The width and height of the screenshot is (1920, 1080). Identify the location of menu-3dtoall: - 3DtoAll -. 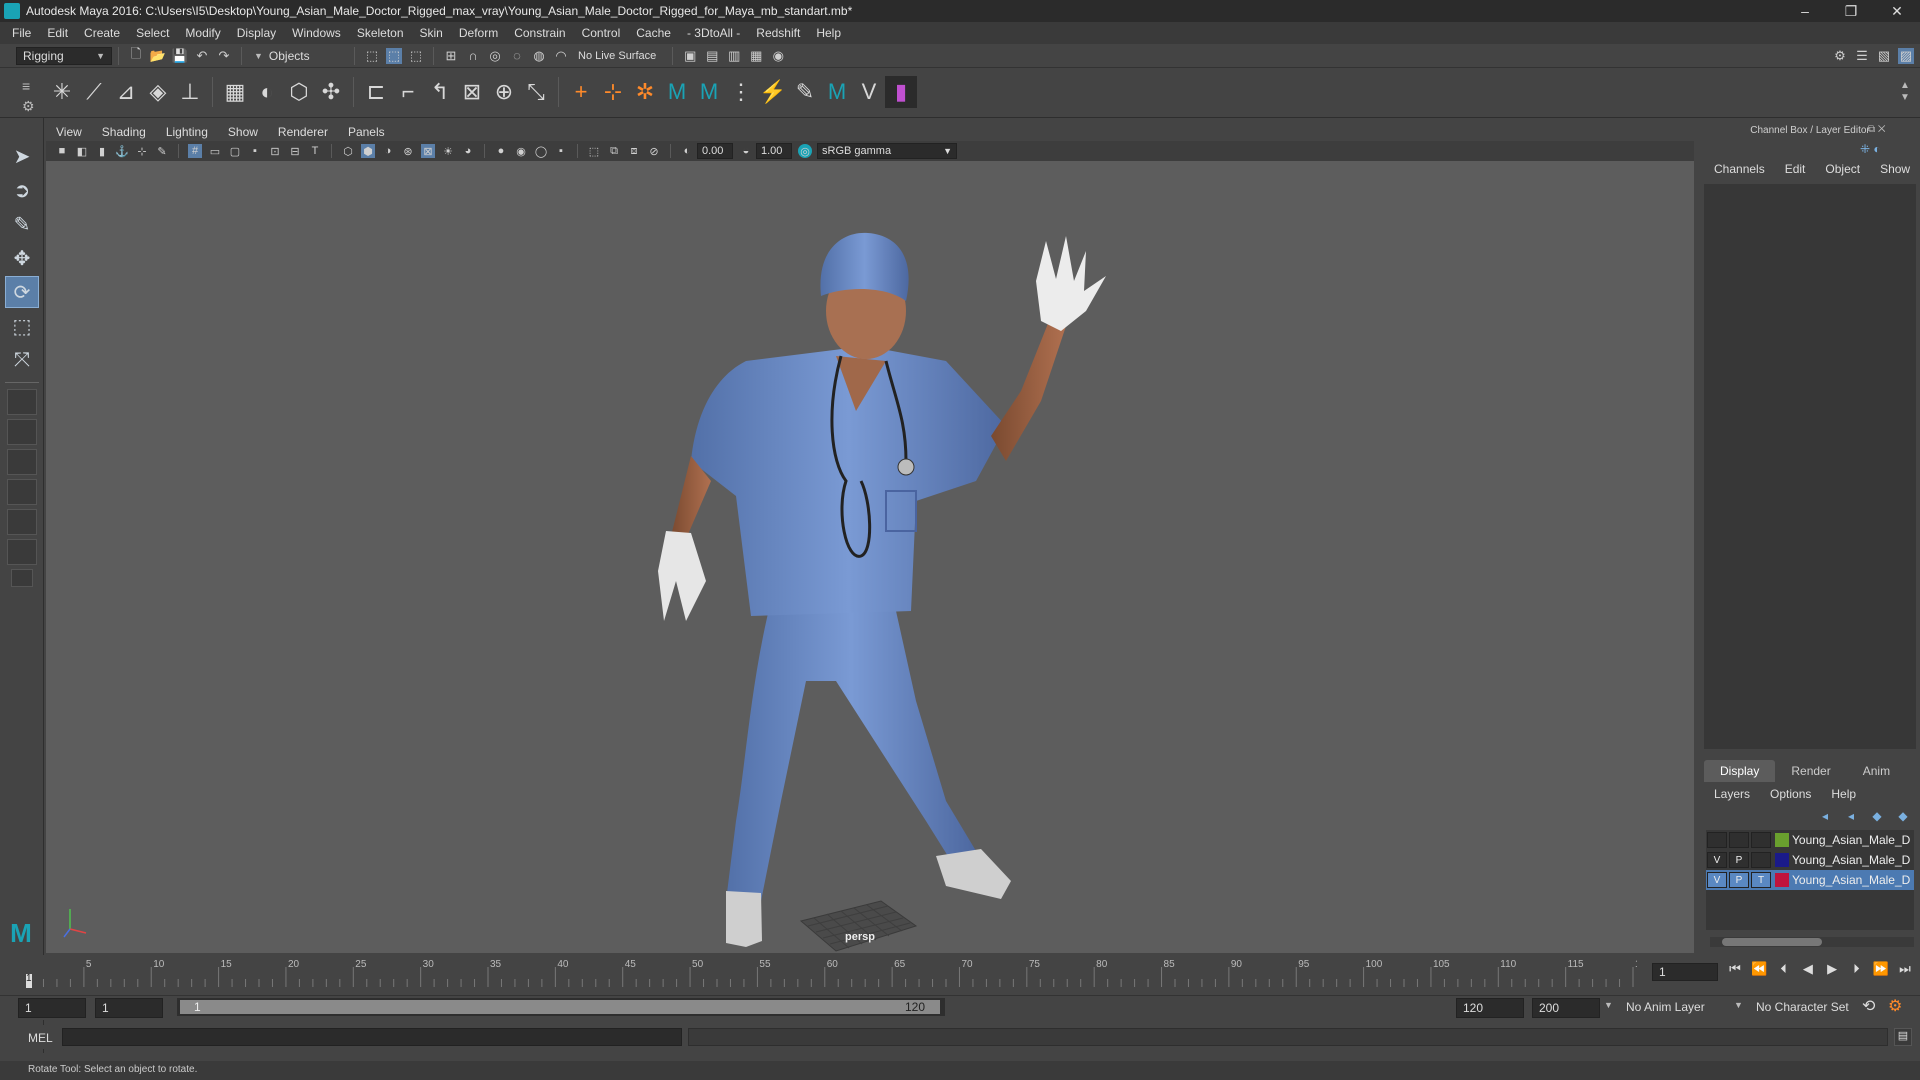
(713, 33).